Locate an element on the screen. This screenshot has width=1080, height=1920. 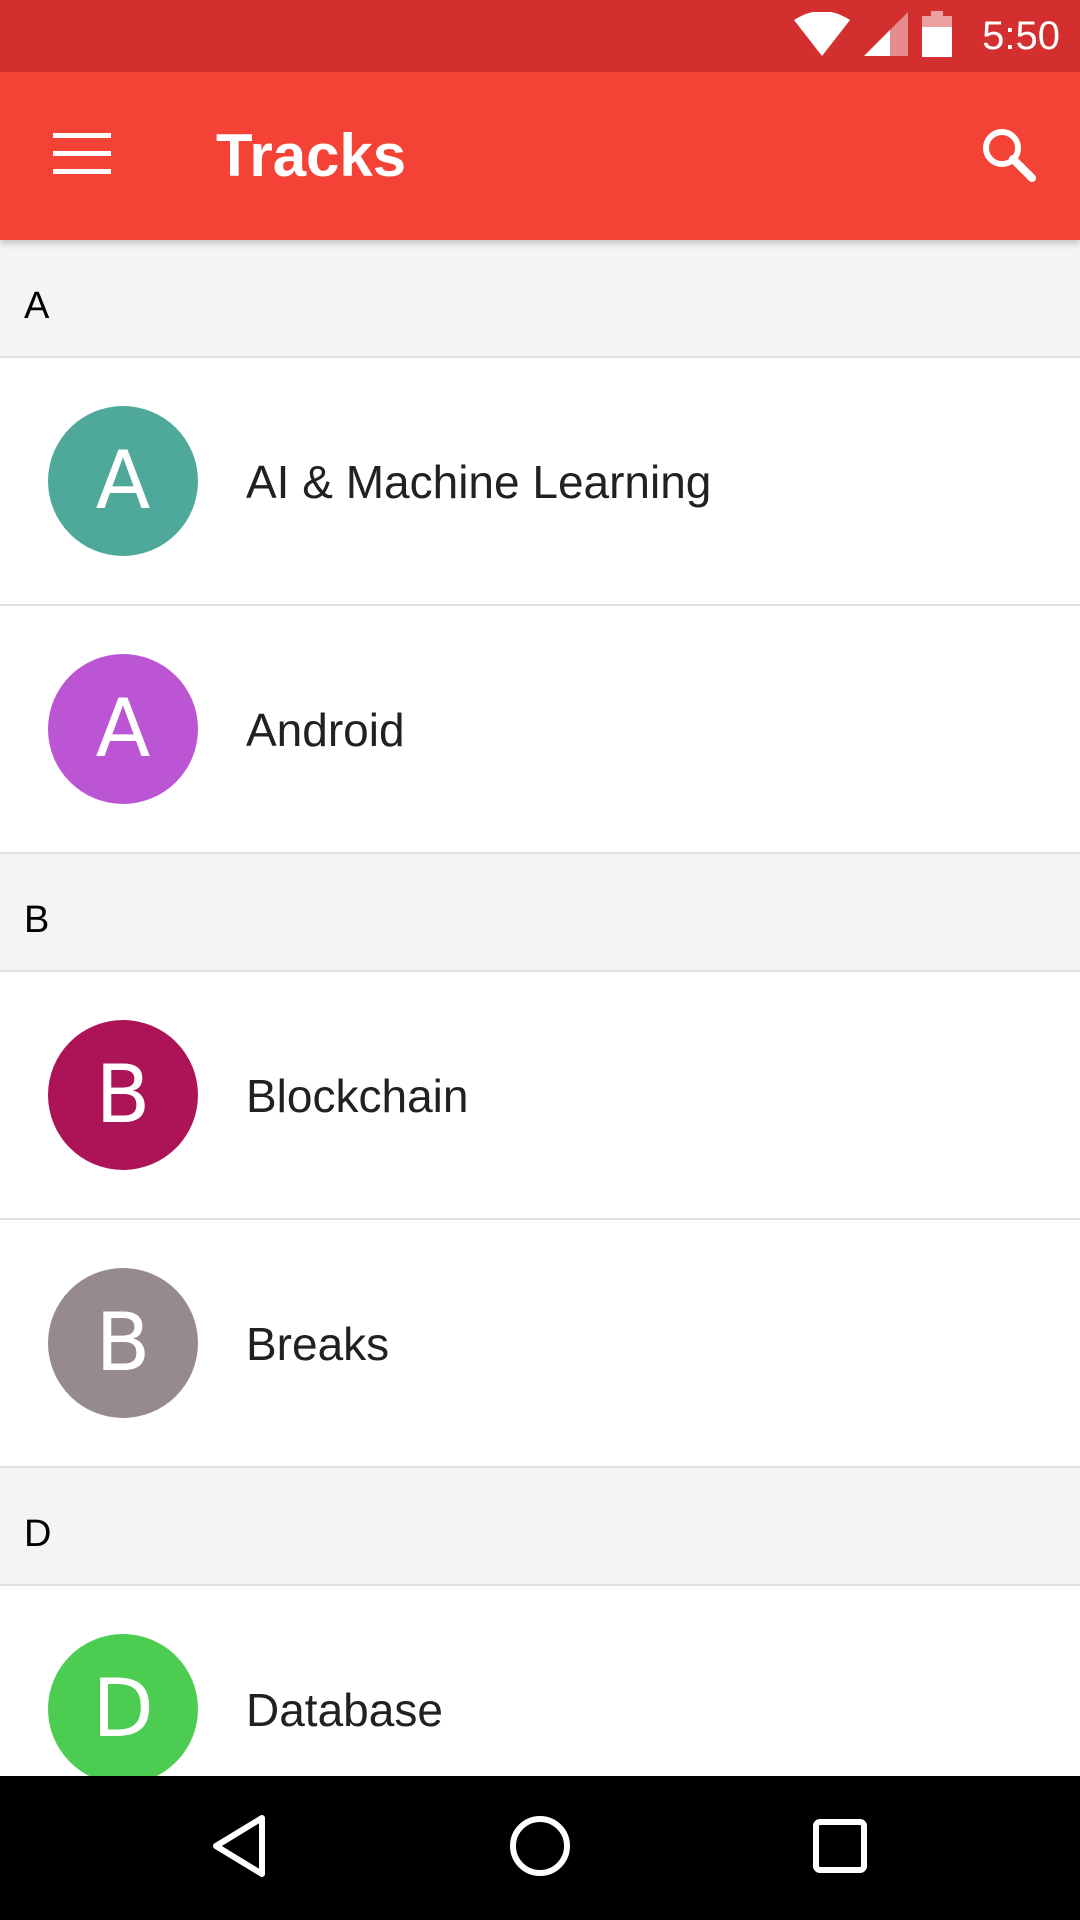
back-icon is located at coordinates (240, 1848).